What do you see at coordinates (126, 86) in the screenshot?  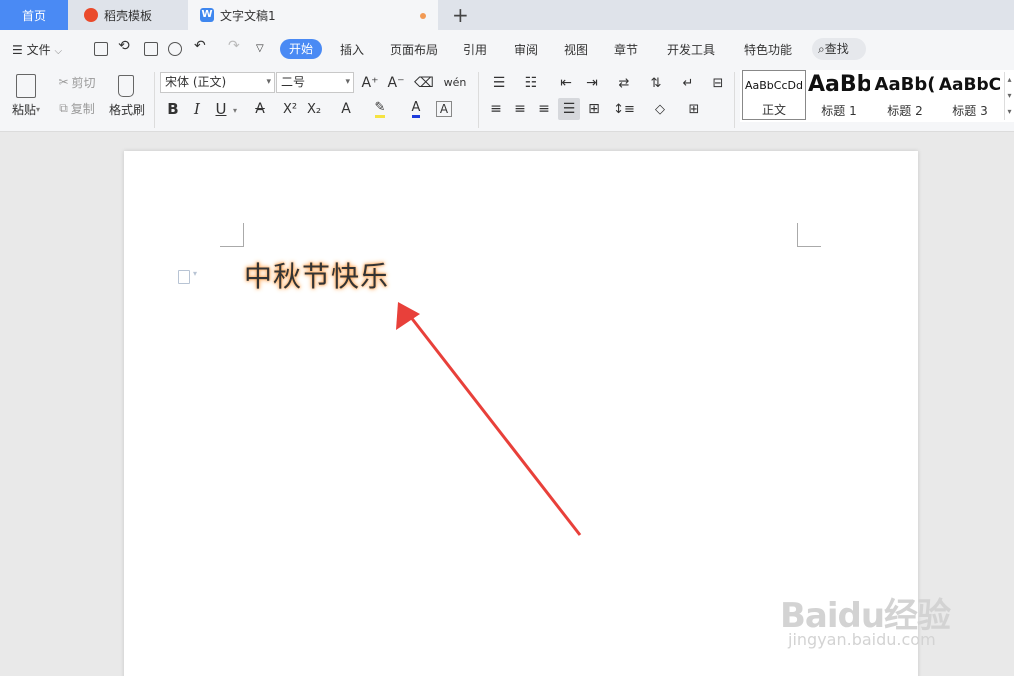 I see `format-painter-icon` at bounding box center [126, 86].